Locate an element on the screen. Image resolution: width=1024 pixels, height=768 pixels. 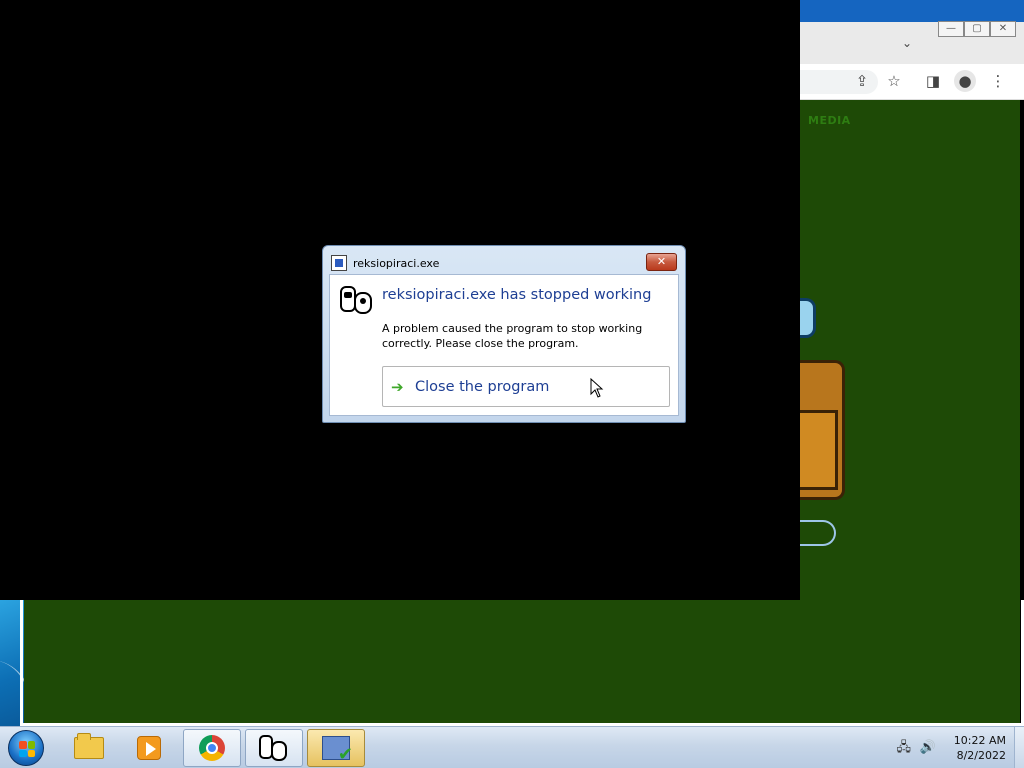
tab-search-chevron-icon: ⌄ is located at coordinates (907, 43).